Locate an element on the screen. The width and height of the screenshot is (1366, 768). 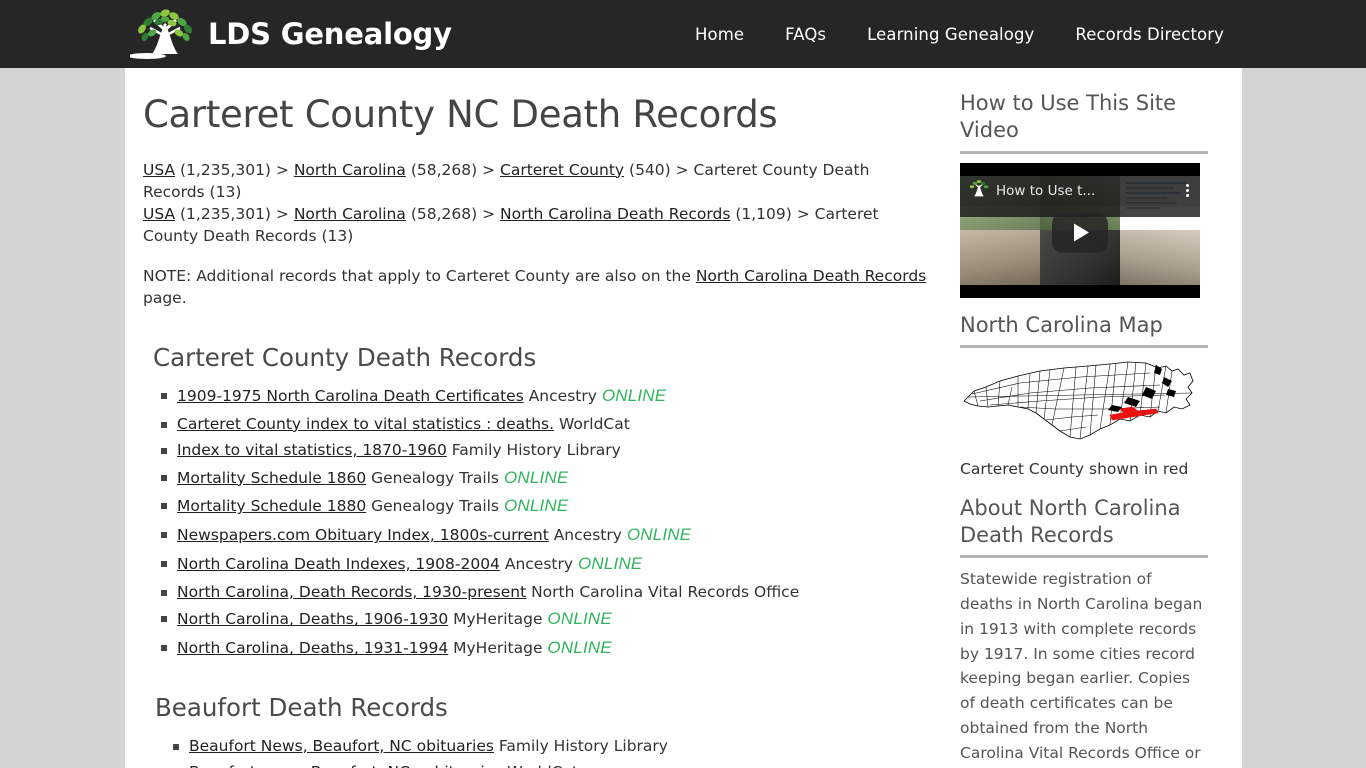
map-caption: Carteret County shown in red is located at coordinates (1074, 468).